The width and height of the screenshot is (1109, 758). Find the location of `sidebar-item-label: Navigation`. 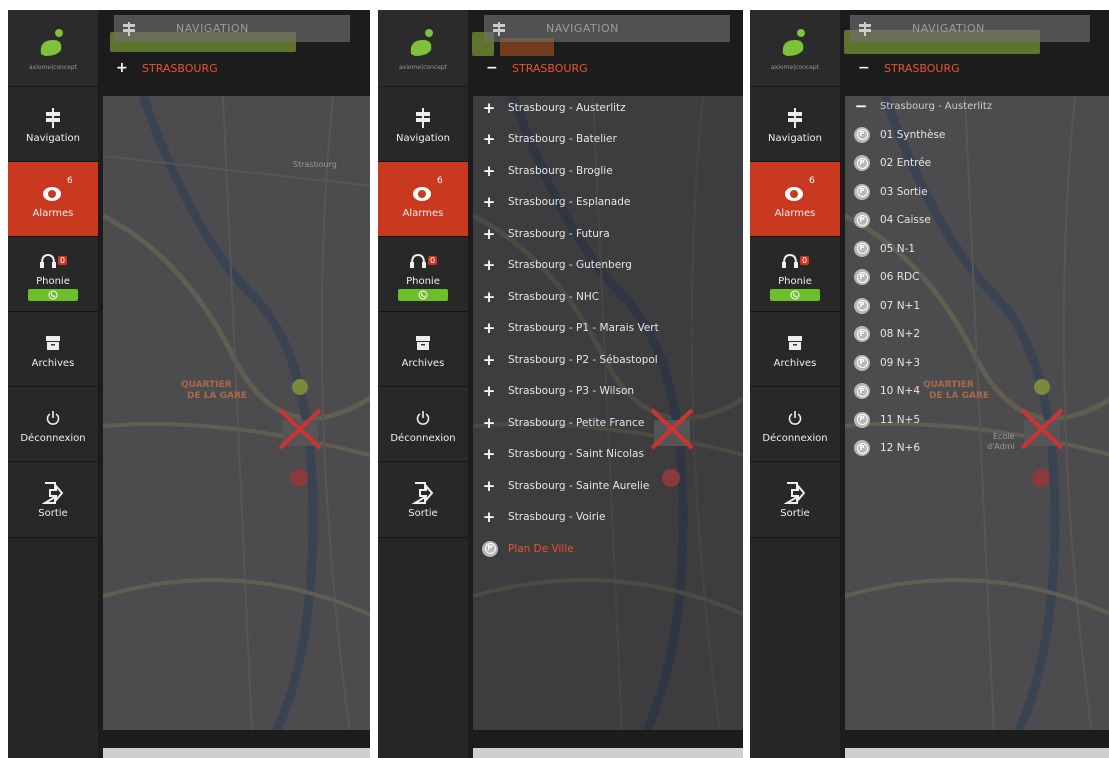

sidebar-item-label: Navigation is located at coordinates (795, 138).